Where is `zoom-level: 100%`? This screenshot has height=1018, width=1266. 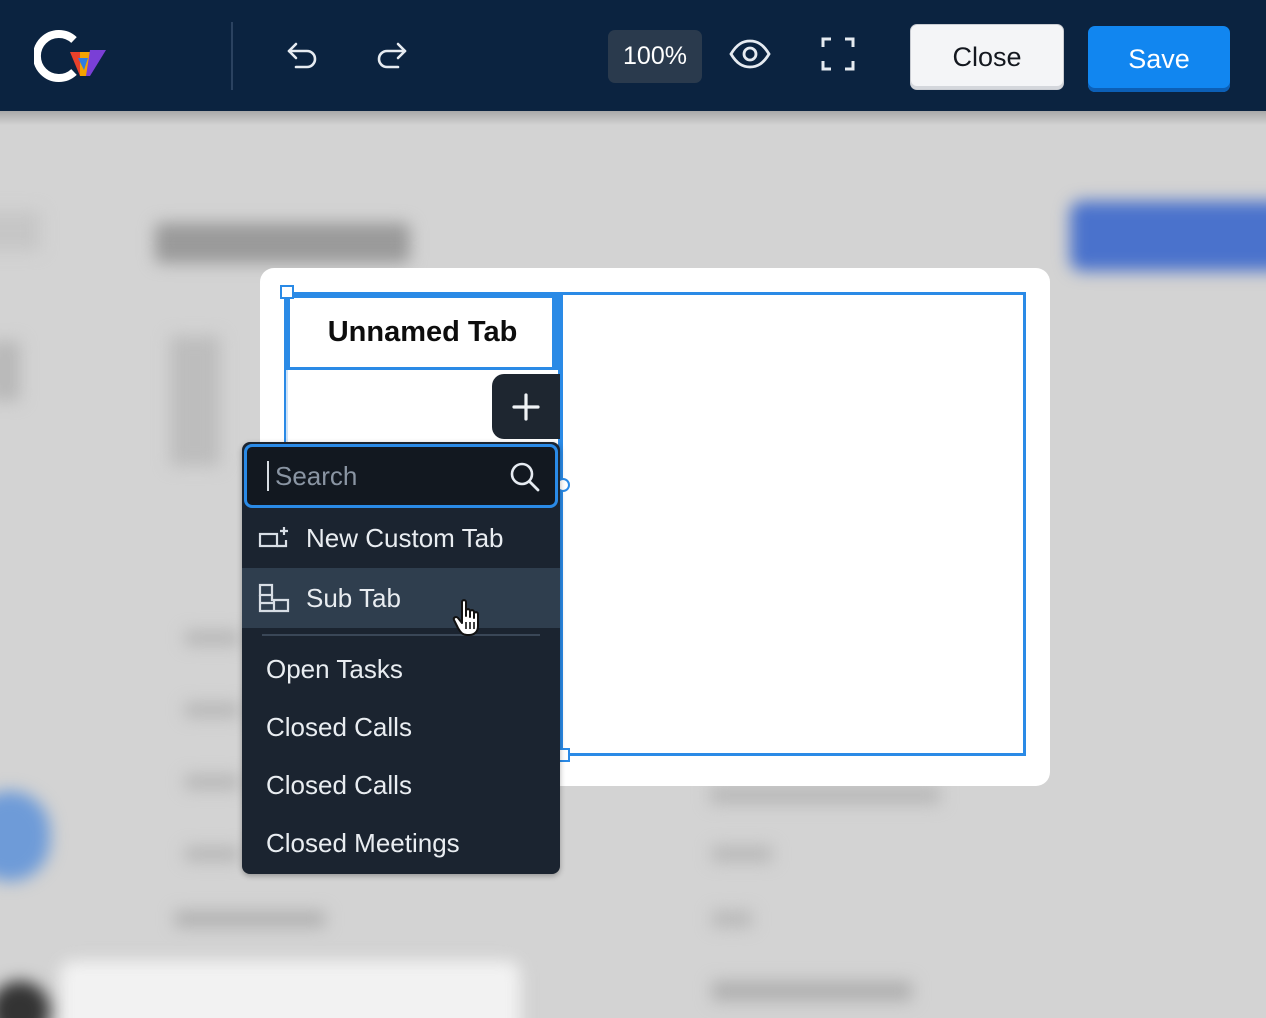
zoom-level: 100% is located at coordinates (655, 56).